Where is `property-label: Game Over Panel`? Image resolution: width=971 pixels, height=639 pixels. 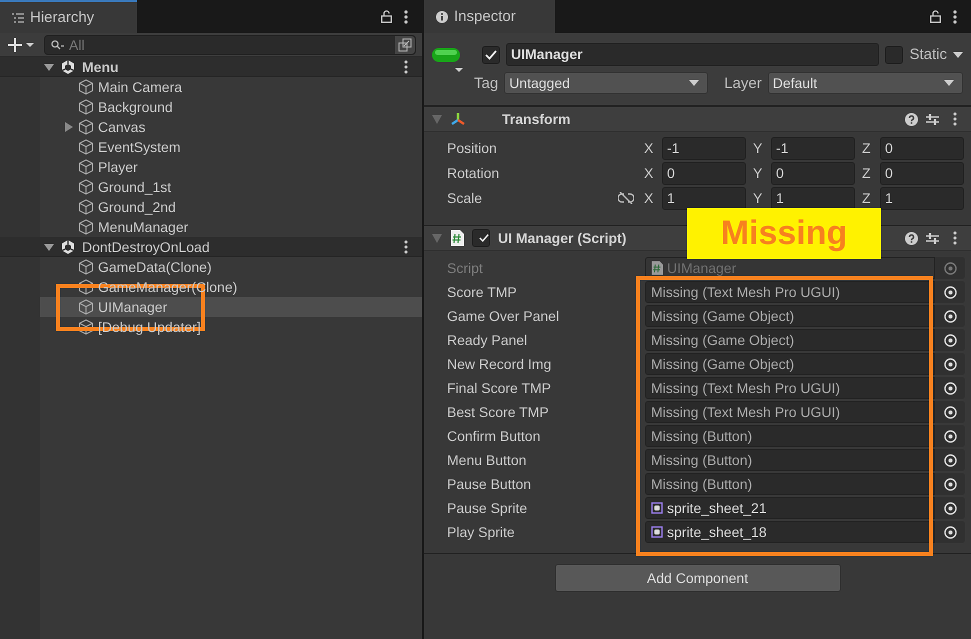 property-label: Game Over Panel is located at coordinates (503, 316).